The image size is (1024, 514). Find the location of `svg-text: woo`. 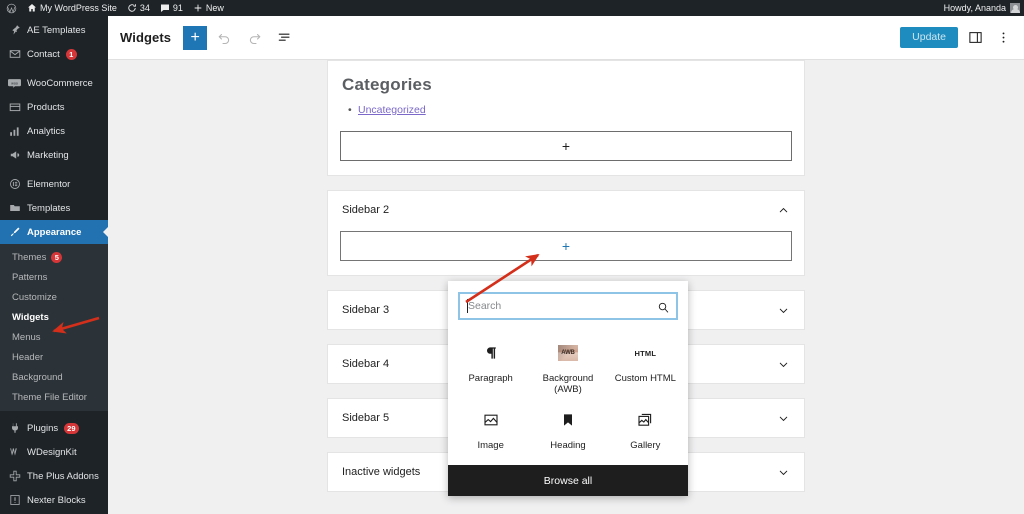

svg-text: woo is located at coordinates (14, 83).